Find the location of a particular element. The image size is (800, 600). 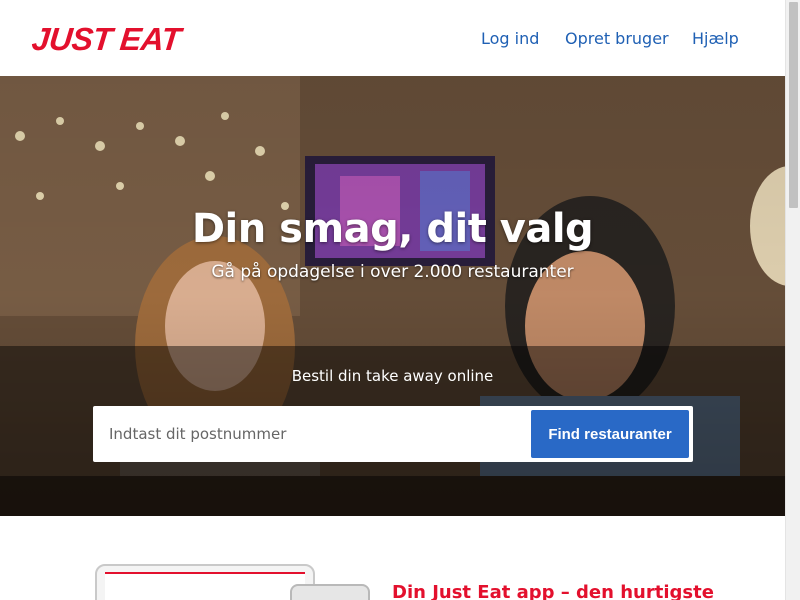

search-caption: Bestil din take away online is located at coordinates (392, 376).